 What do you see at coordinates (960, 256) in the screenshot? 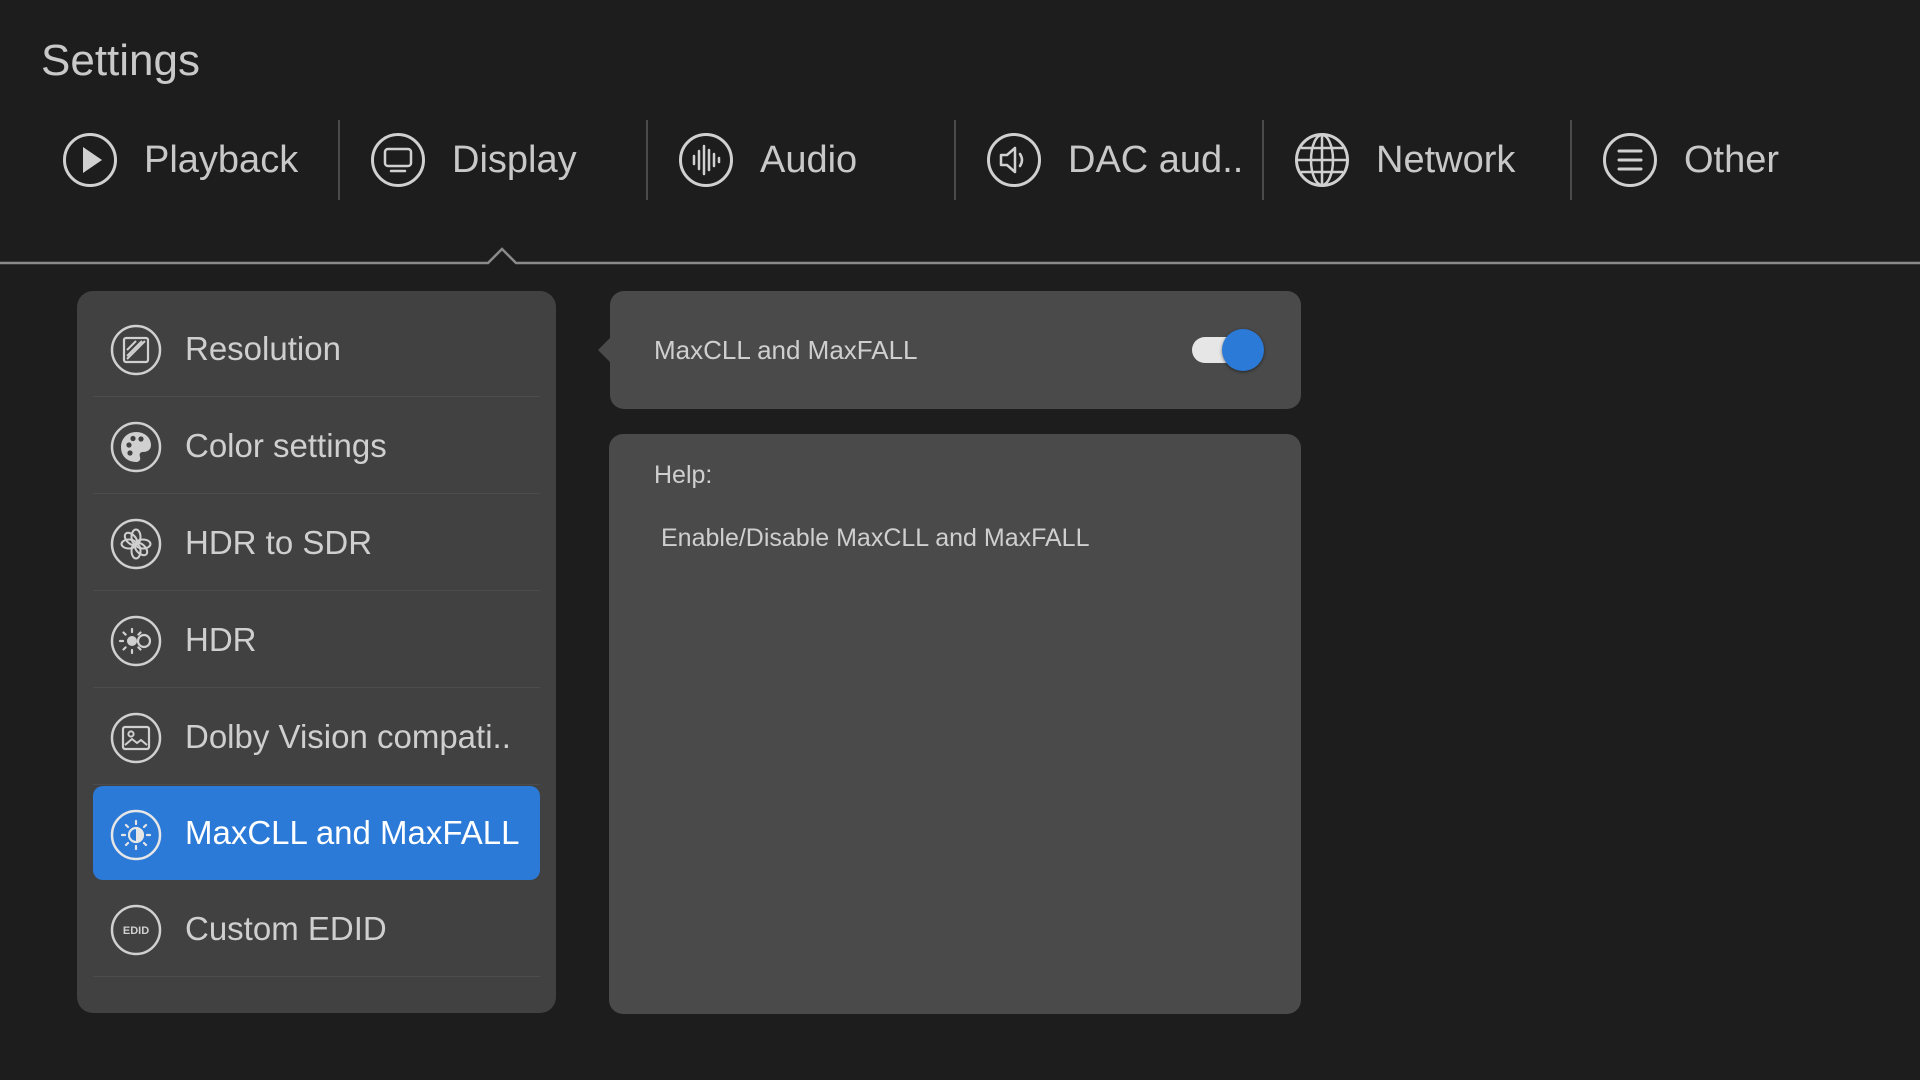
I see `tab-divider` at bounding box center [960, 256].